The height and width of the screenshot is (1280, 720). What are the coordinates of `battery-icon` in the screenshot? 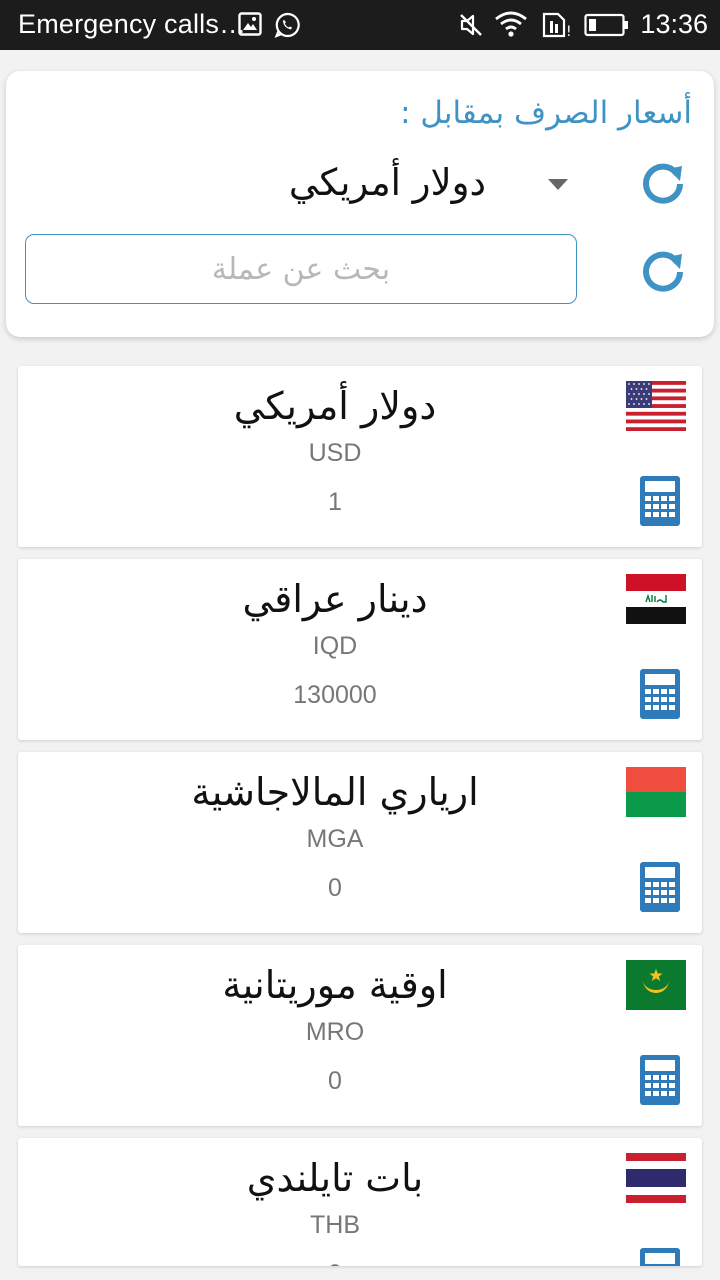 It's located at (607, 27).